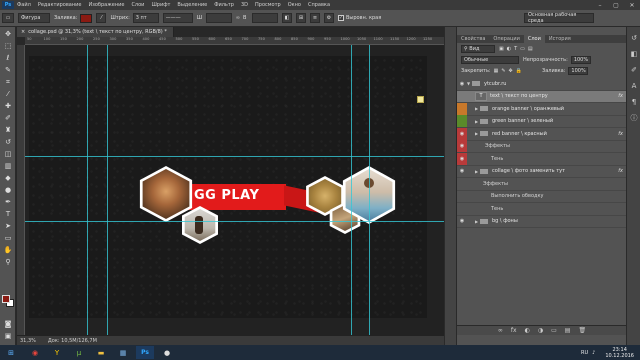  Describe the element at coordinates (500, 330) in the screenshot. I see `link-layers-icon: ∞` at that location.